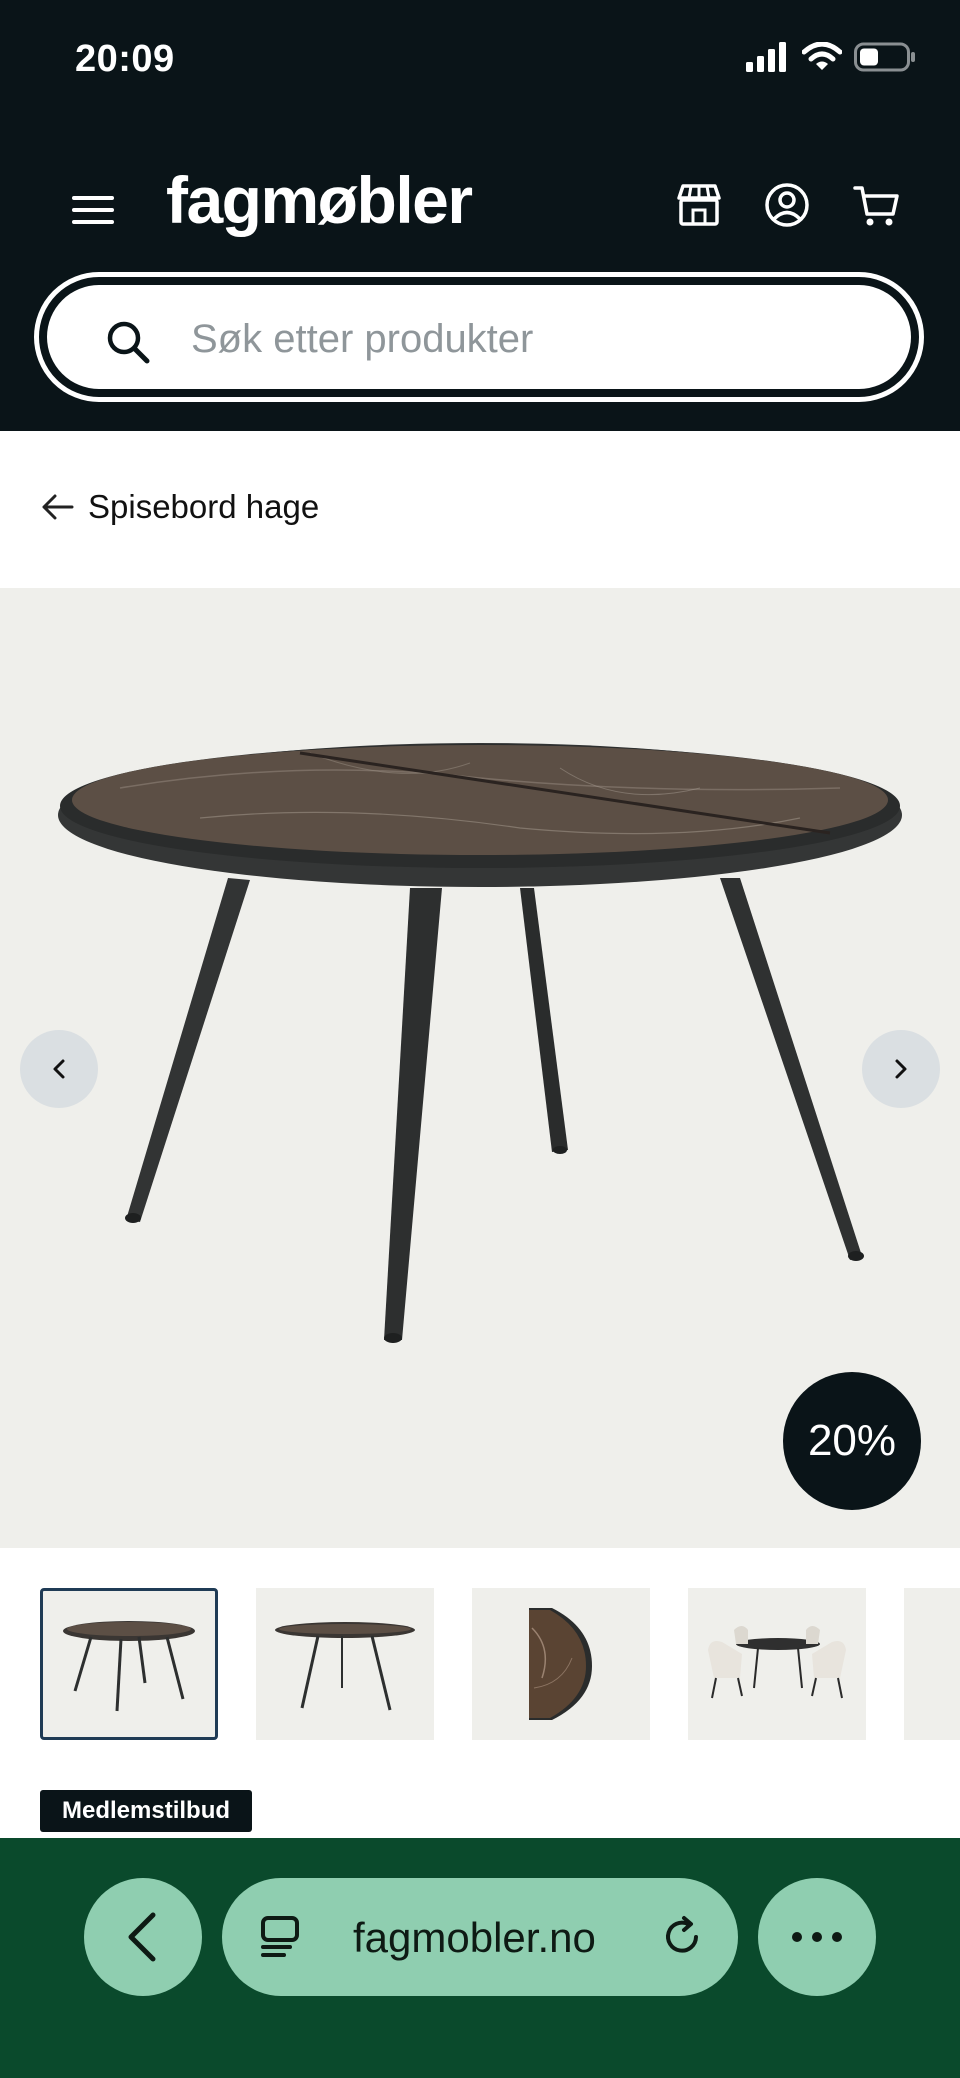 This screenshot has height=2078, width=960. I want to click on wifi-icon, so click(822, 56).